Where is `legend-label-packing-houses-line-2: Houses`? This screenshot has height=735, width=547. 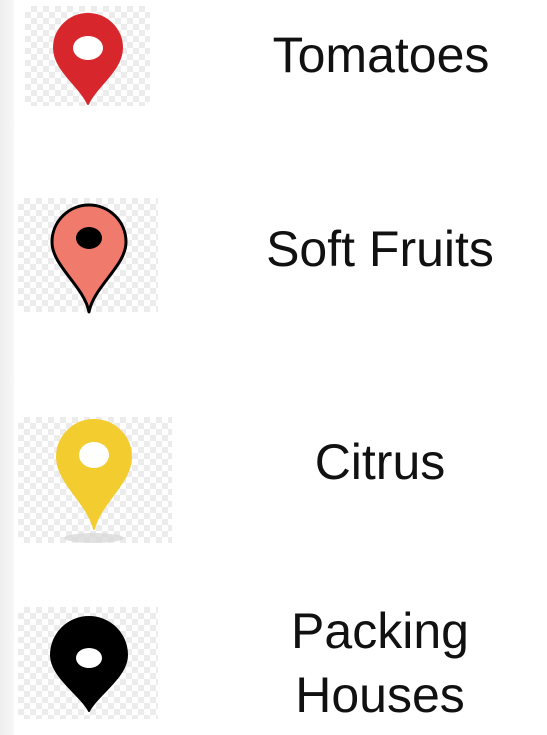 legend-label-packing-houses-line-2: Houses is located at coordinates (380, 695).